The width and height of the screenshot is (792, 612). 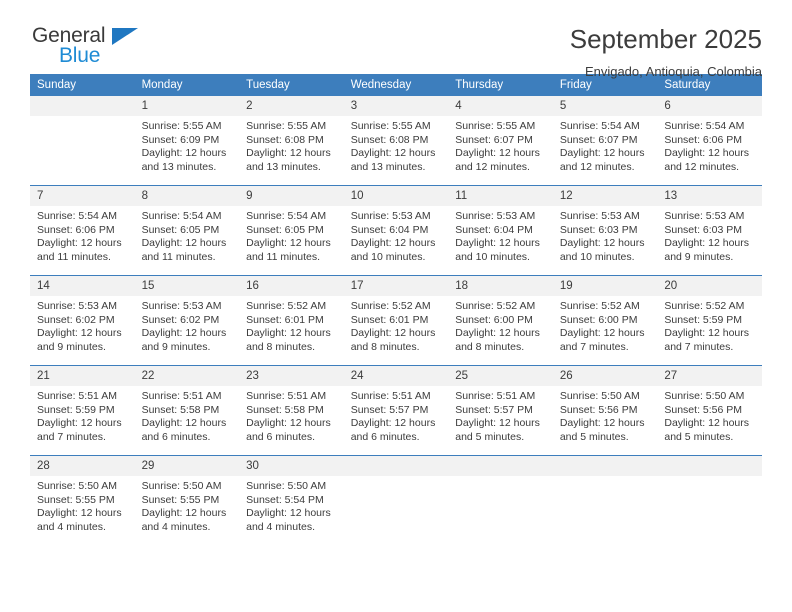 What do you see at coordinates (703, 139) in the screenshot?
I see `sunset-text: Sunset: 6:06 PM` at bounding box center [703, 139].